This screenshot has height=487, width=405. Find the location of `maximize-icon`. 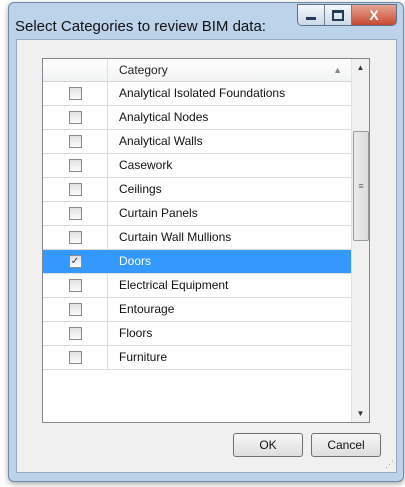

maximize-icon is located at coordinates (338, 15).